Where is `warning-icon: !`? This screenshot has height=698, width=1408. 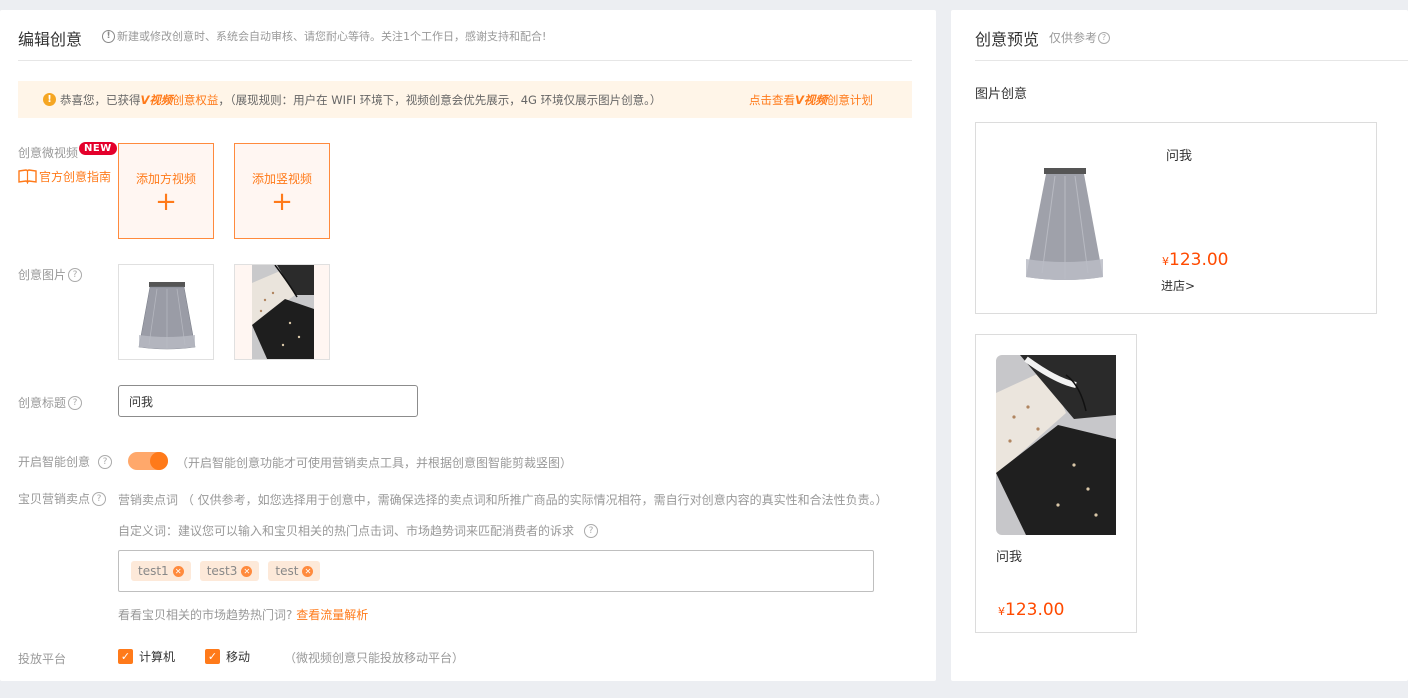 warning-icon: ! is located at coordinates (49, 99).